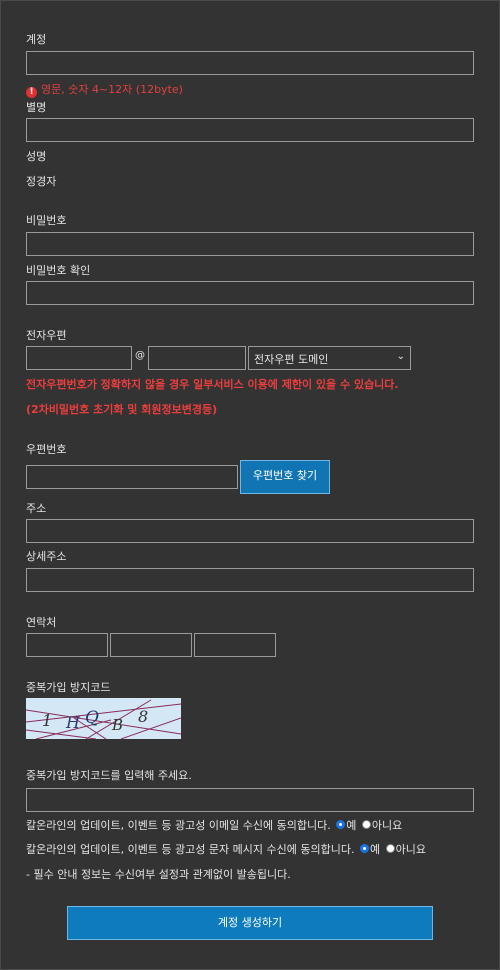 The image size is (500, 970). I want to click on address-detail-label: 상세주소, so click(46, 556).